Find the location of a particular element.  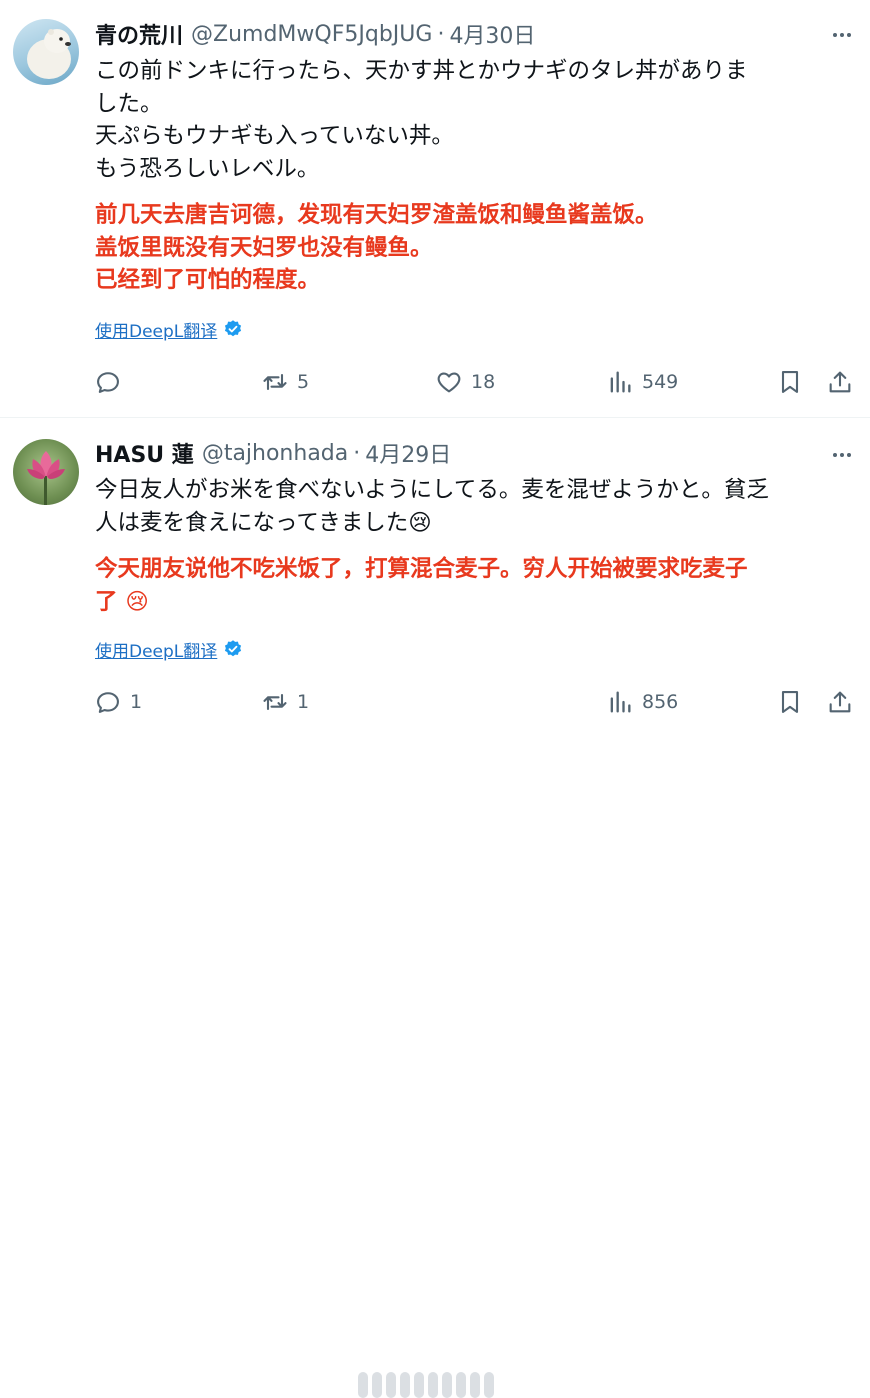

like-count: 18 is located at coordinates (483, 382).